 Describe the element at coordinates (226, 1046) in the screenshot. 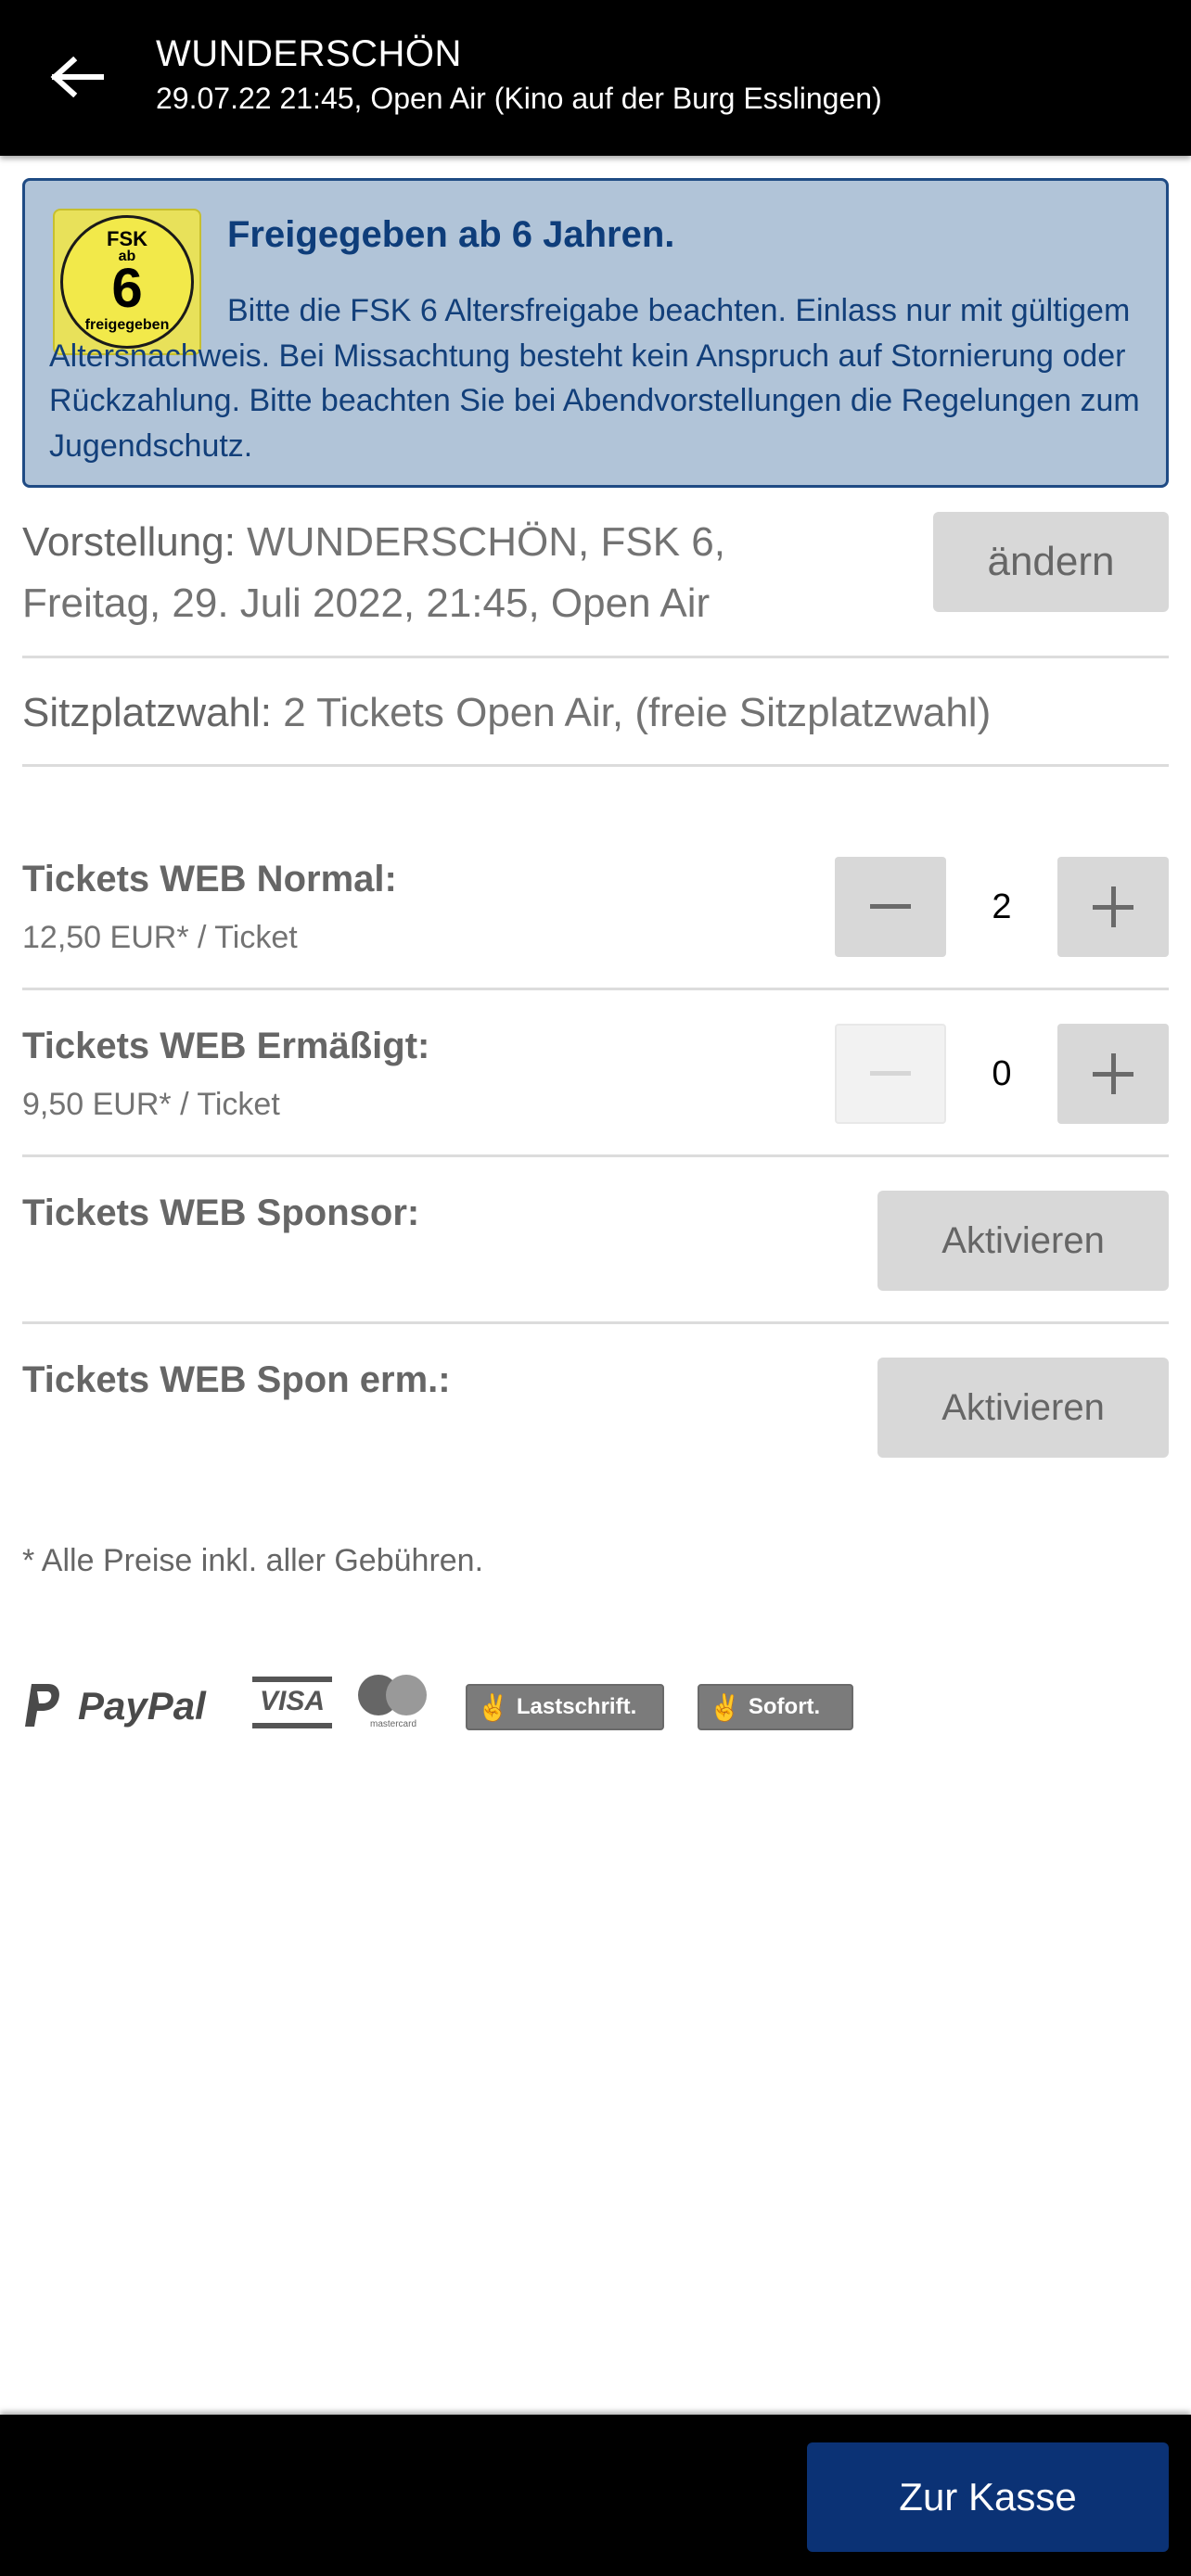

I see `ticket-reduced-label: Tickets WEB Ermäßigt:` at that location.